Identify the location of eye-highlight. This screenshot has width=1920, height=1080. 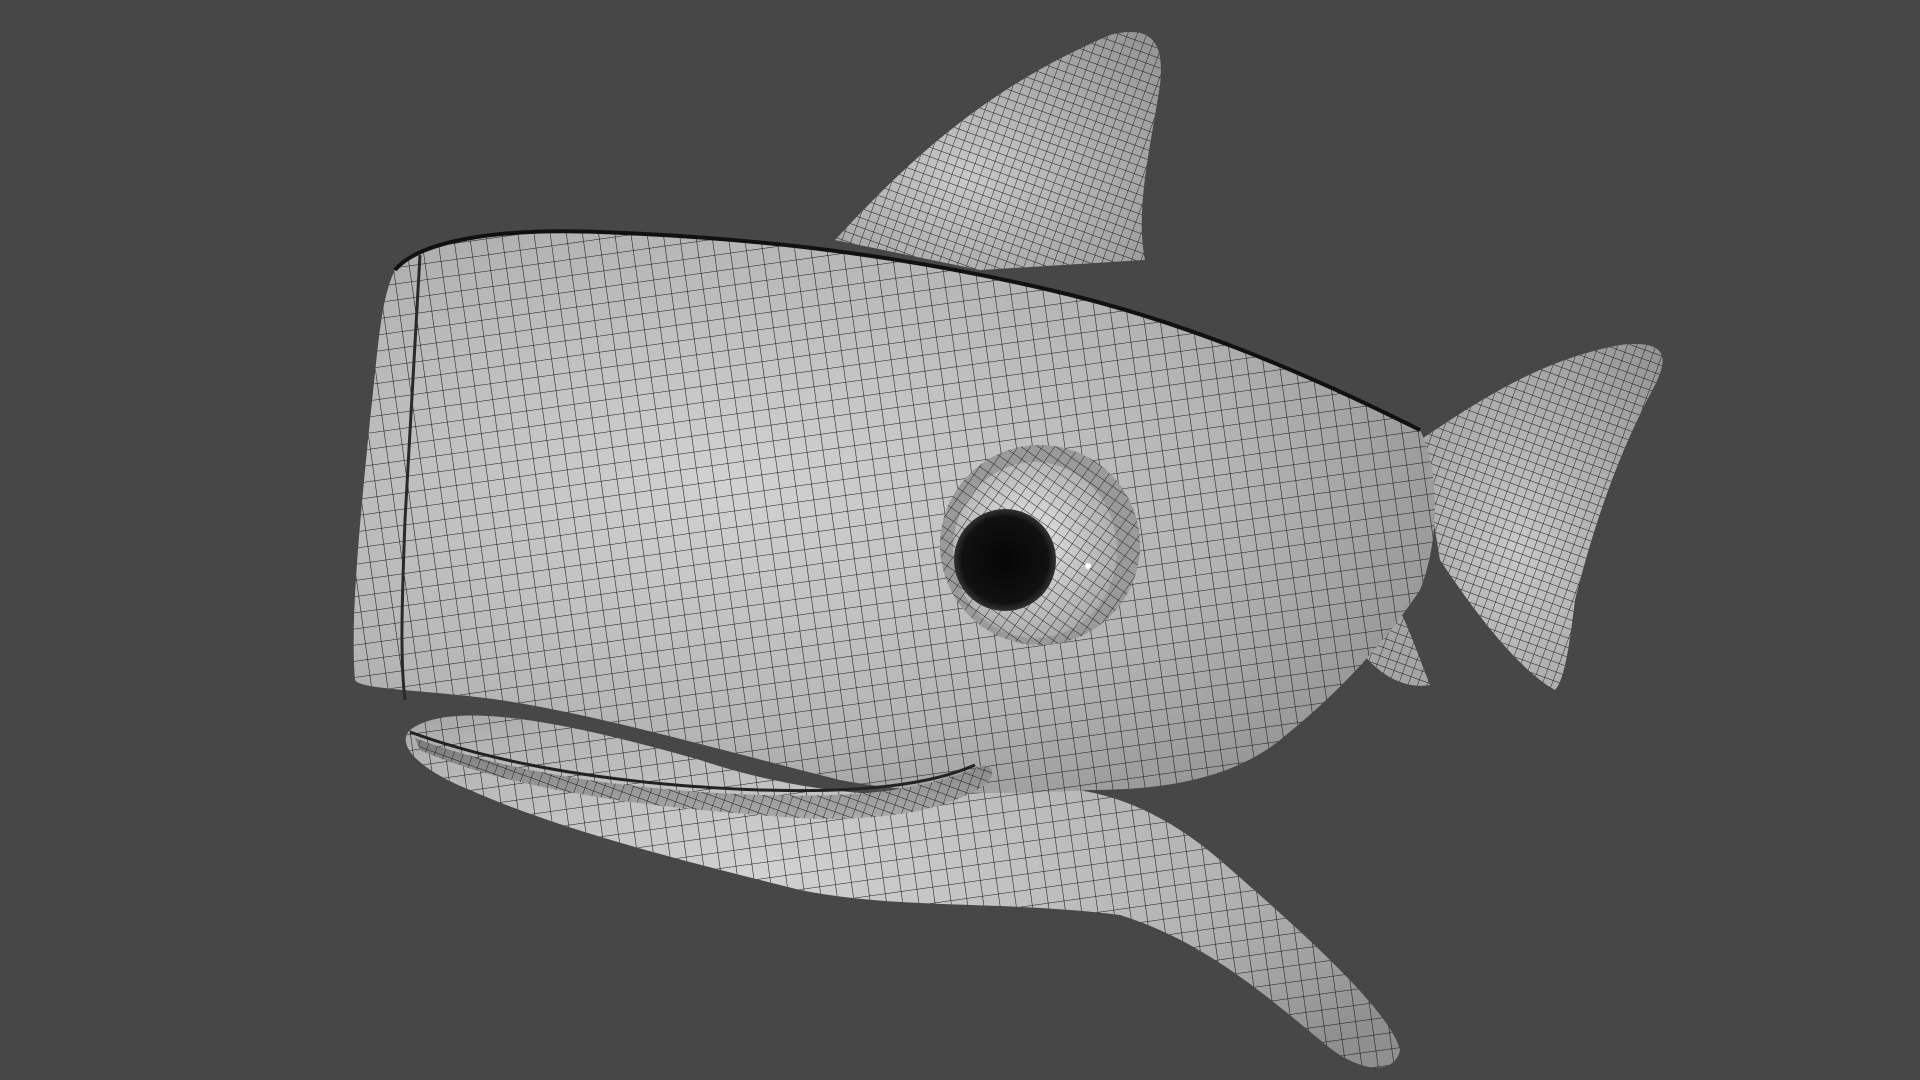
(1088, 566).